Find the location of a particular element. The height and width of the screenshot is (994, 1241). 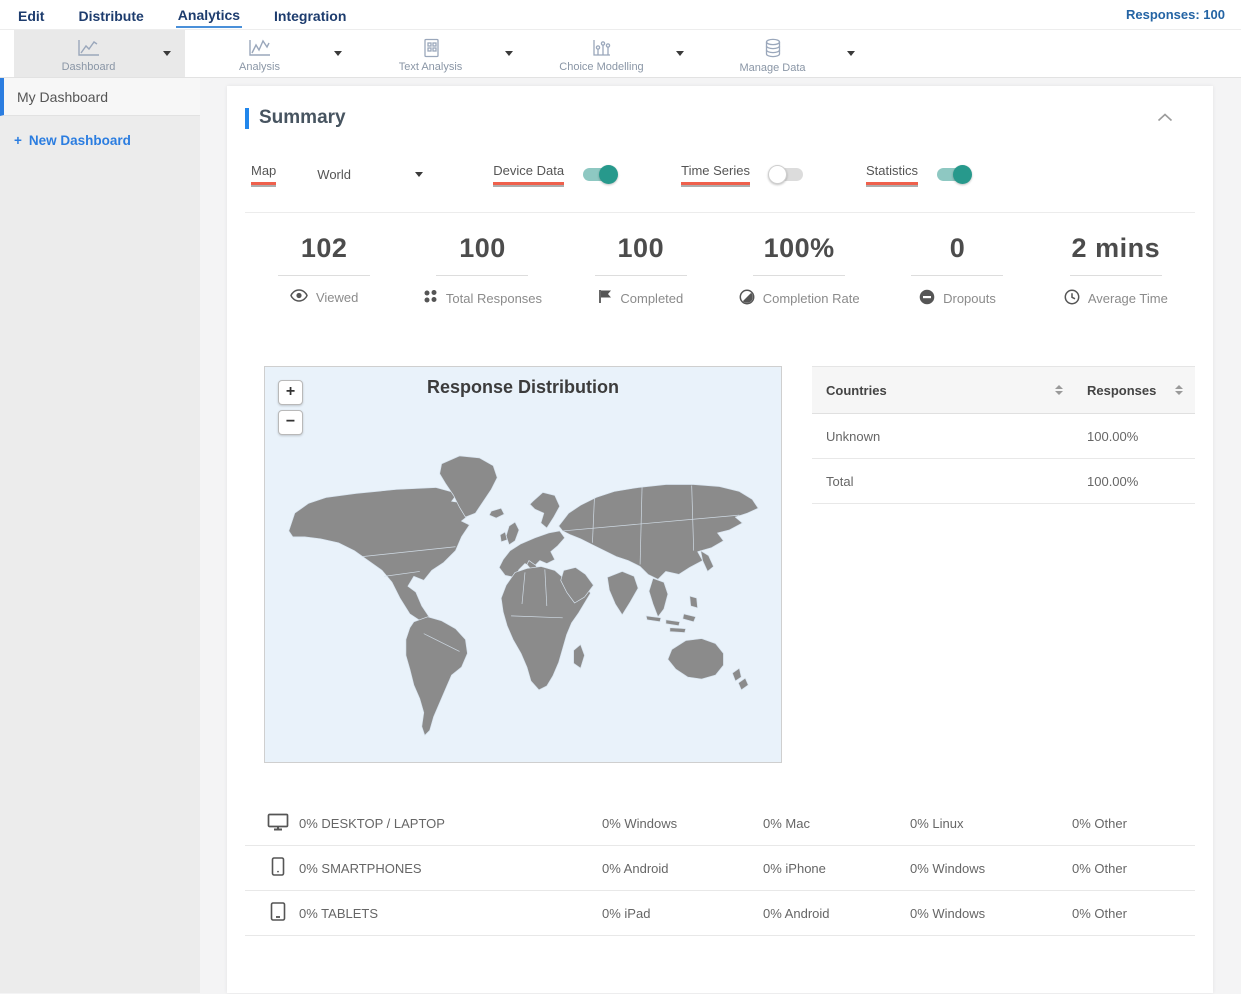

nav-item-analytics: Analytics is located at coordinates (209, 15).